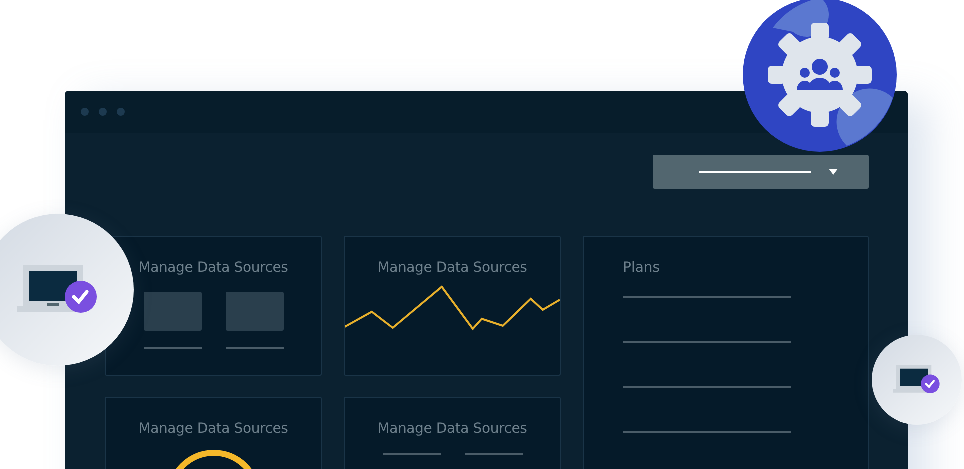 The image size is (964, 469). Describe the element at coordinates (820, 76) in the screenshot. I see `gear-people-icon` at that location.